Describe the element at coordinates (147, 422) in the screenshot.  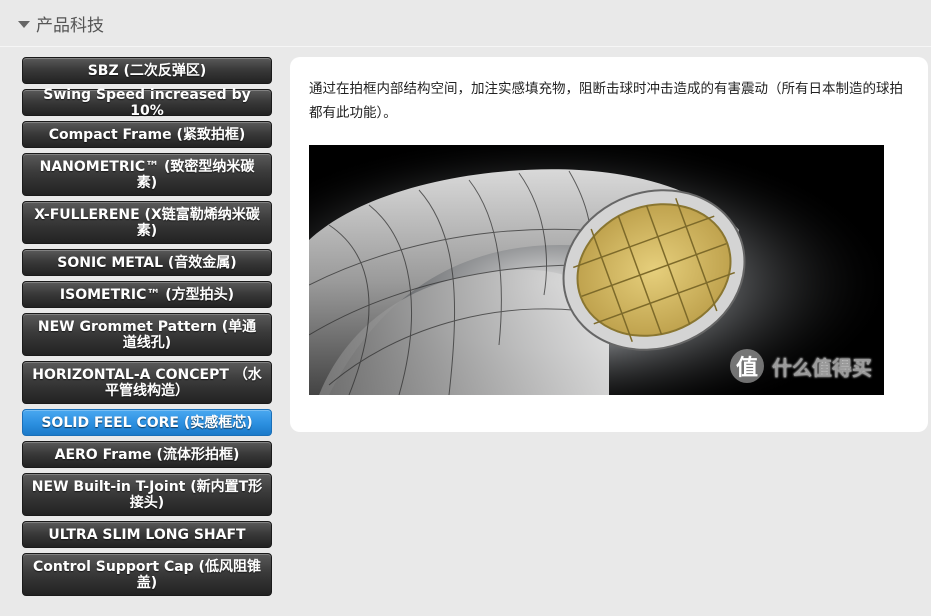
I see `menu-item: SOLID FEEL CORE (实感框芯)` at that location.